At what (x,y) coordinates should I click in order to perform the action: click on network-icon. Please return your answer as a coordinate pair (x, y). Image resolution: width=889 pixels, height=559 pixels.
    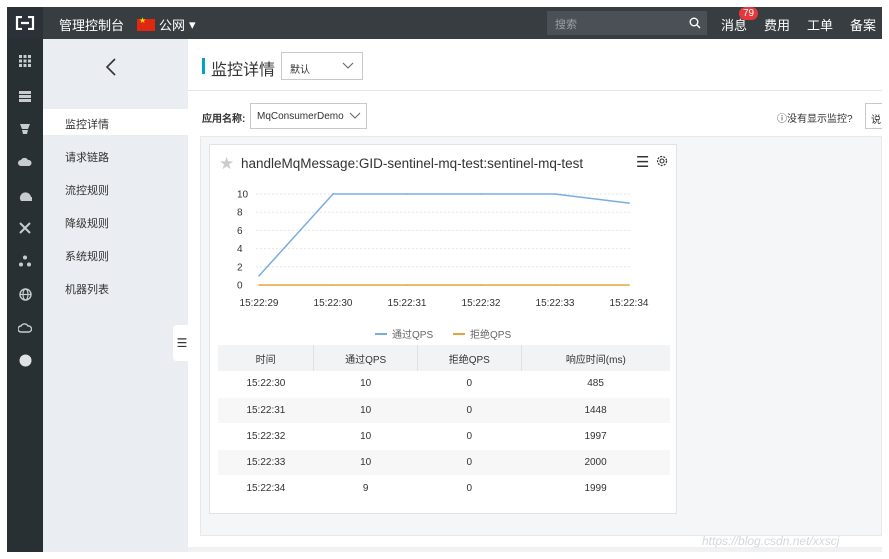
    Looking at the image, I should click on (25, 228).